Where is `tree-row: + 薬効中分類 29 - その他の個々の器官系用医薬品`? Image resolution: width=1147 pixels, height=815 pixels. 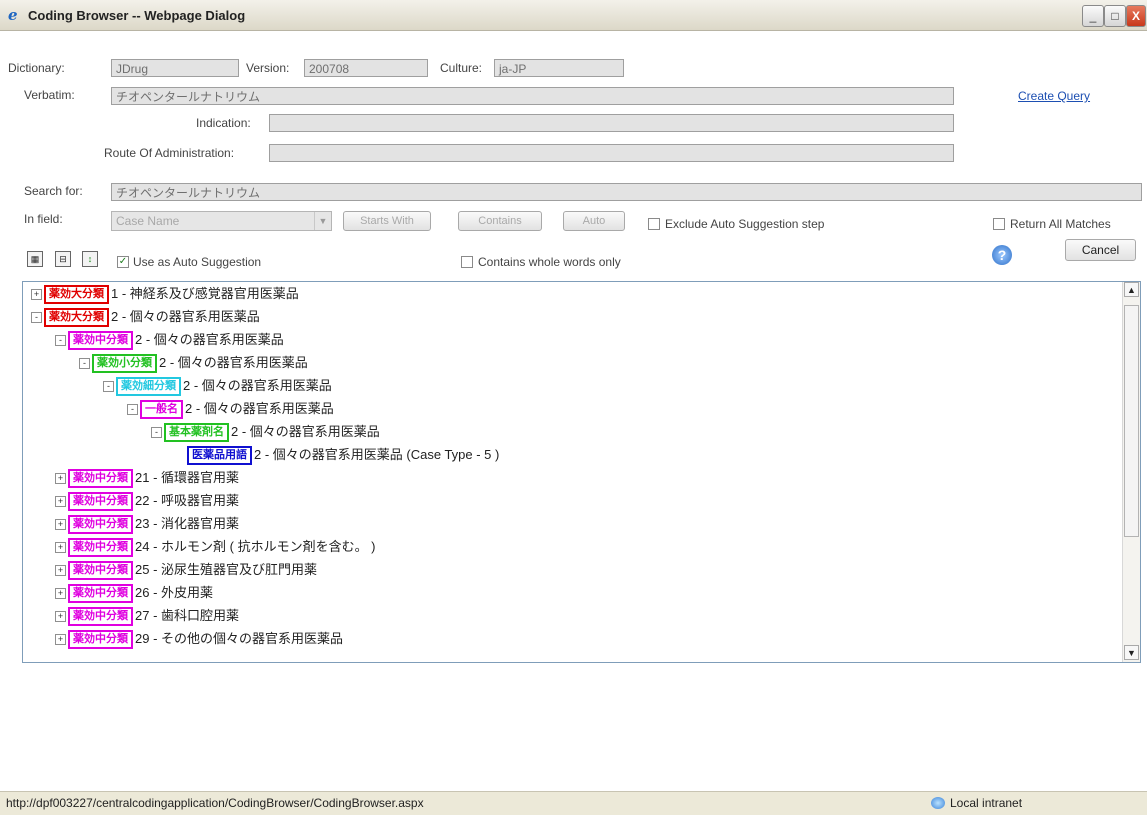 tree-row: + 薬効中分類 29 - その他の個々の器官系用医薬品 is located at coordinates (199, 639).